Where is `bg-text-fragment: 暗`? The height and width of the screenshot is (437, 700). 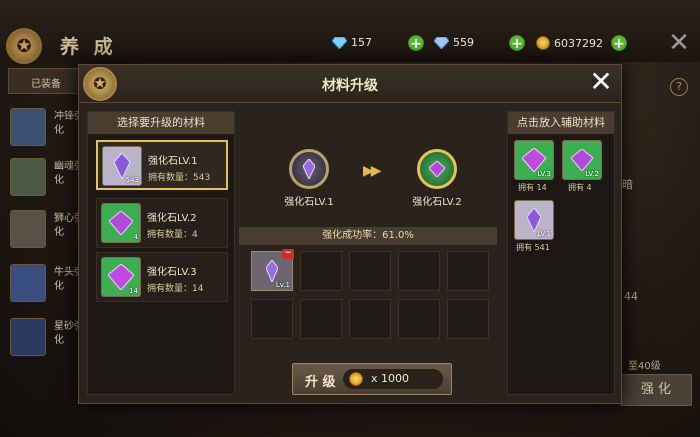
bg-text-fragment: 暗 is located at coordinates (627, 184).